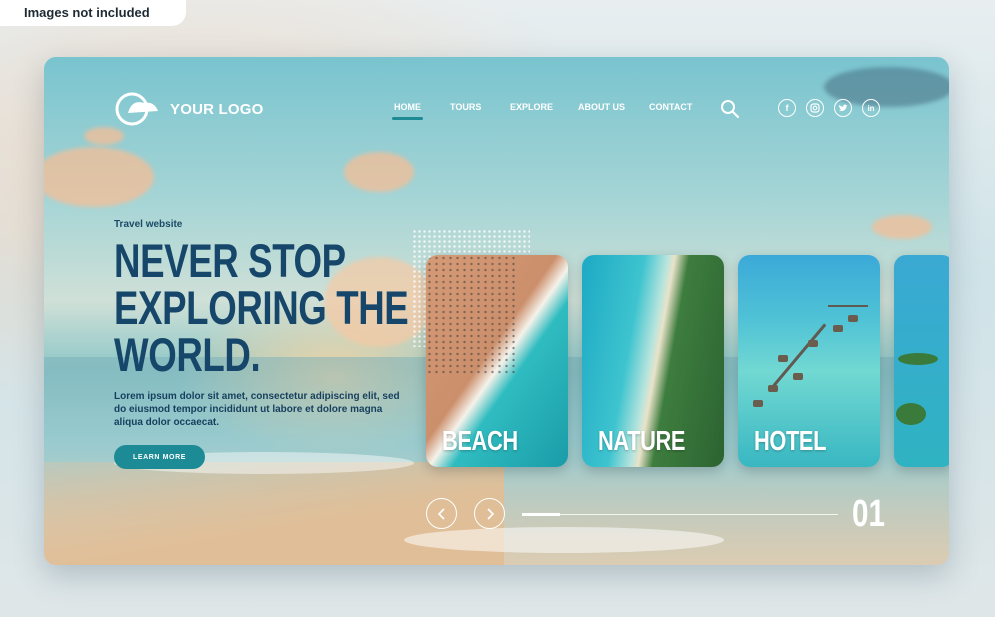  What do you see at coordinates (815, 108) in the screenshot?
I see `instagram-icon` at bounding box center [815, 108].